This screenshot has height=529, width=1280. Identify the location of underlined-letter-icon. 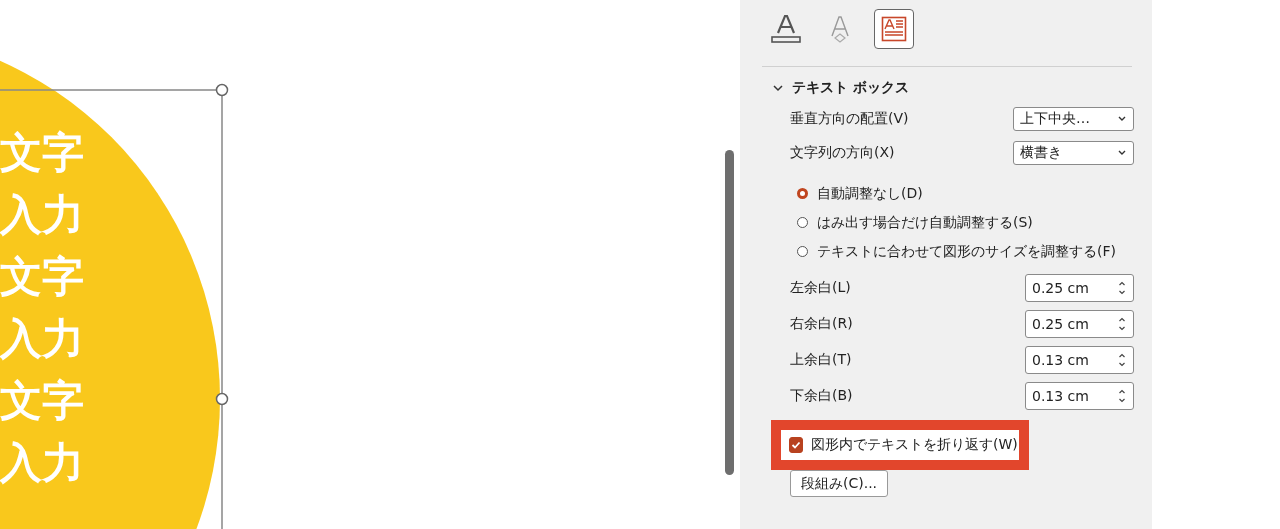
(786, 29).